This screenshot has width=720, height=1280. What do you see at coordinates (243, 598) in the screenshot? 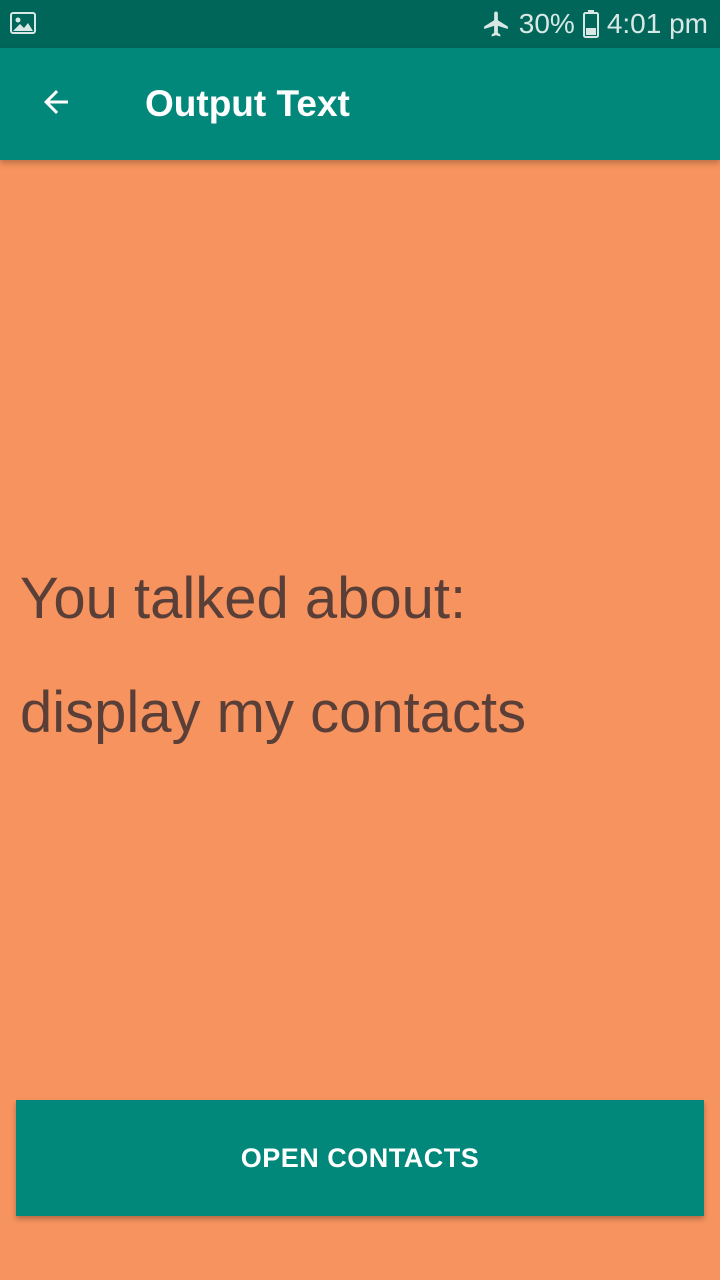
I see `output-heading: You talked about:` at bounding box center [243, 598].